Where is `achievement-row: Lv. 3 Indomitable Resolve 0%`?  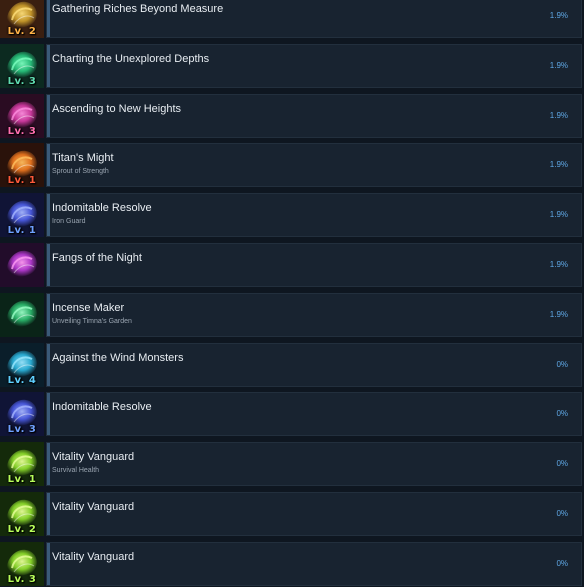 achievement-row: Lv. 3 Indomitable Resolve 0% is located at coordinates (292, 414).